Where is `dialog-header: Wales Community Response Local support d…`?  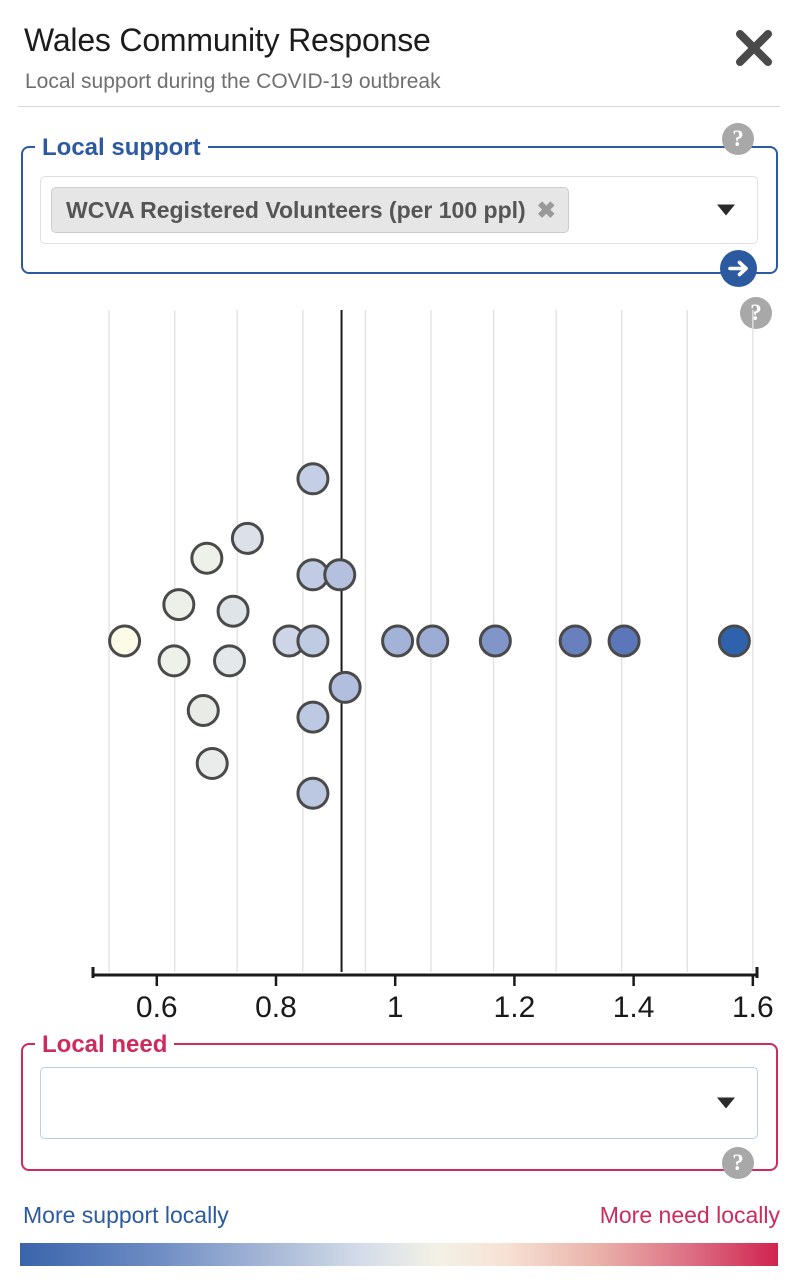 dialog-header: Wales Community Response Local support d… is located at coordinates (399, 54).